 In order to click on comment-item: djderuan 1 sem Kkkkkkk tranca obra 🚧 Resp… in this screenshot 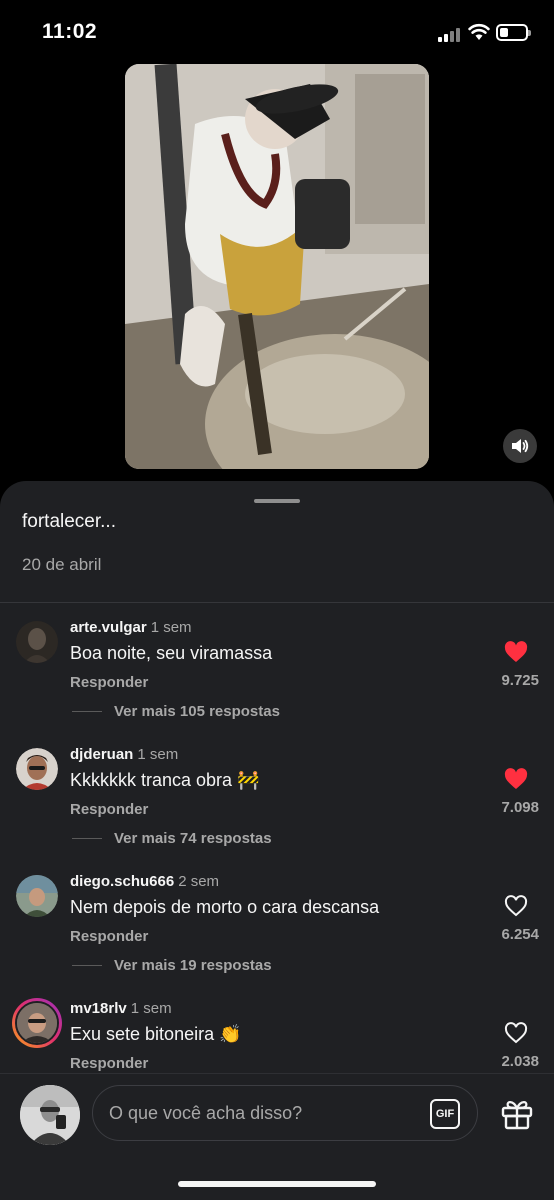, I will do `click(277, 806)`.